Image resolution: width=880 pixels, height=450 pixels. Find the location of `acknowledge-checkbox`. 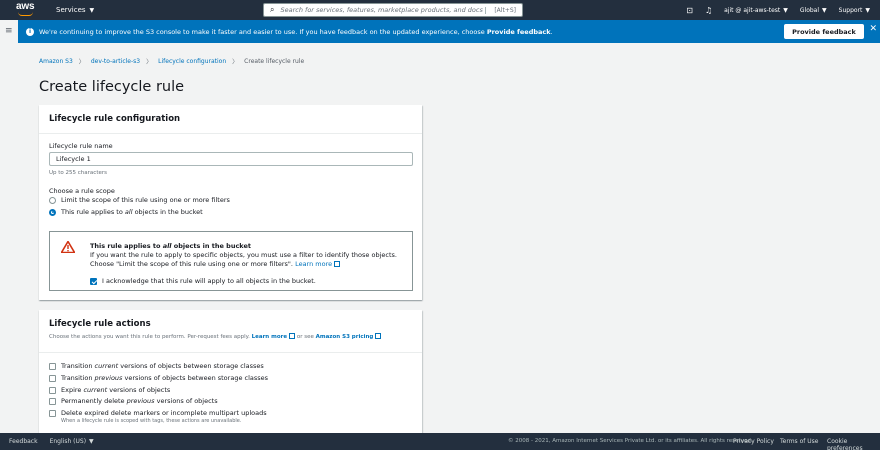

acknowledge-checkbox is located at coordinates (93, 281).